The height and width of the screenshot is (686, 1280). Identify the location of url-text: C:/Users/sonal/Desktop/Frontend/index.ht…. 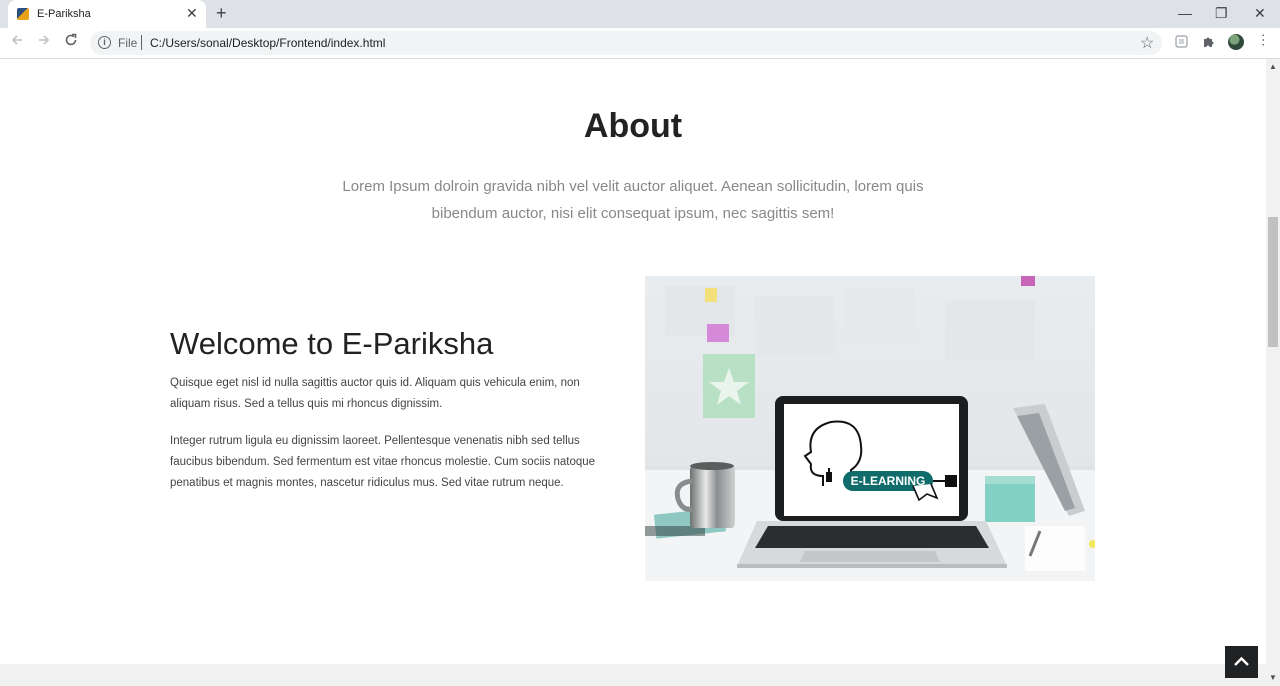
(267, 43).